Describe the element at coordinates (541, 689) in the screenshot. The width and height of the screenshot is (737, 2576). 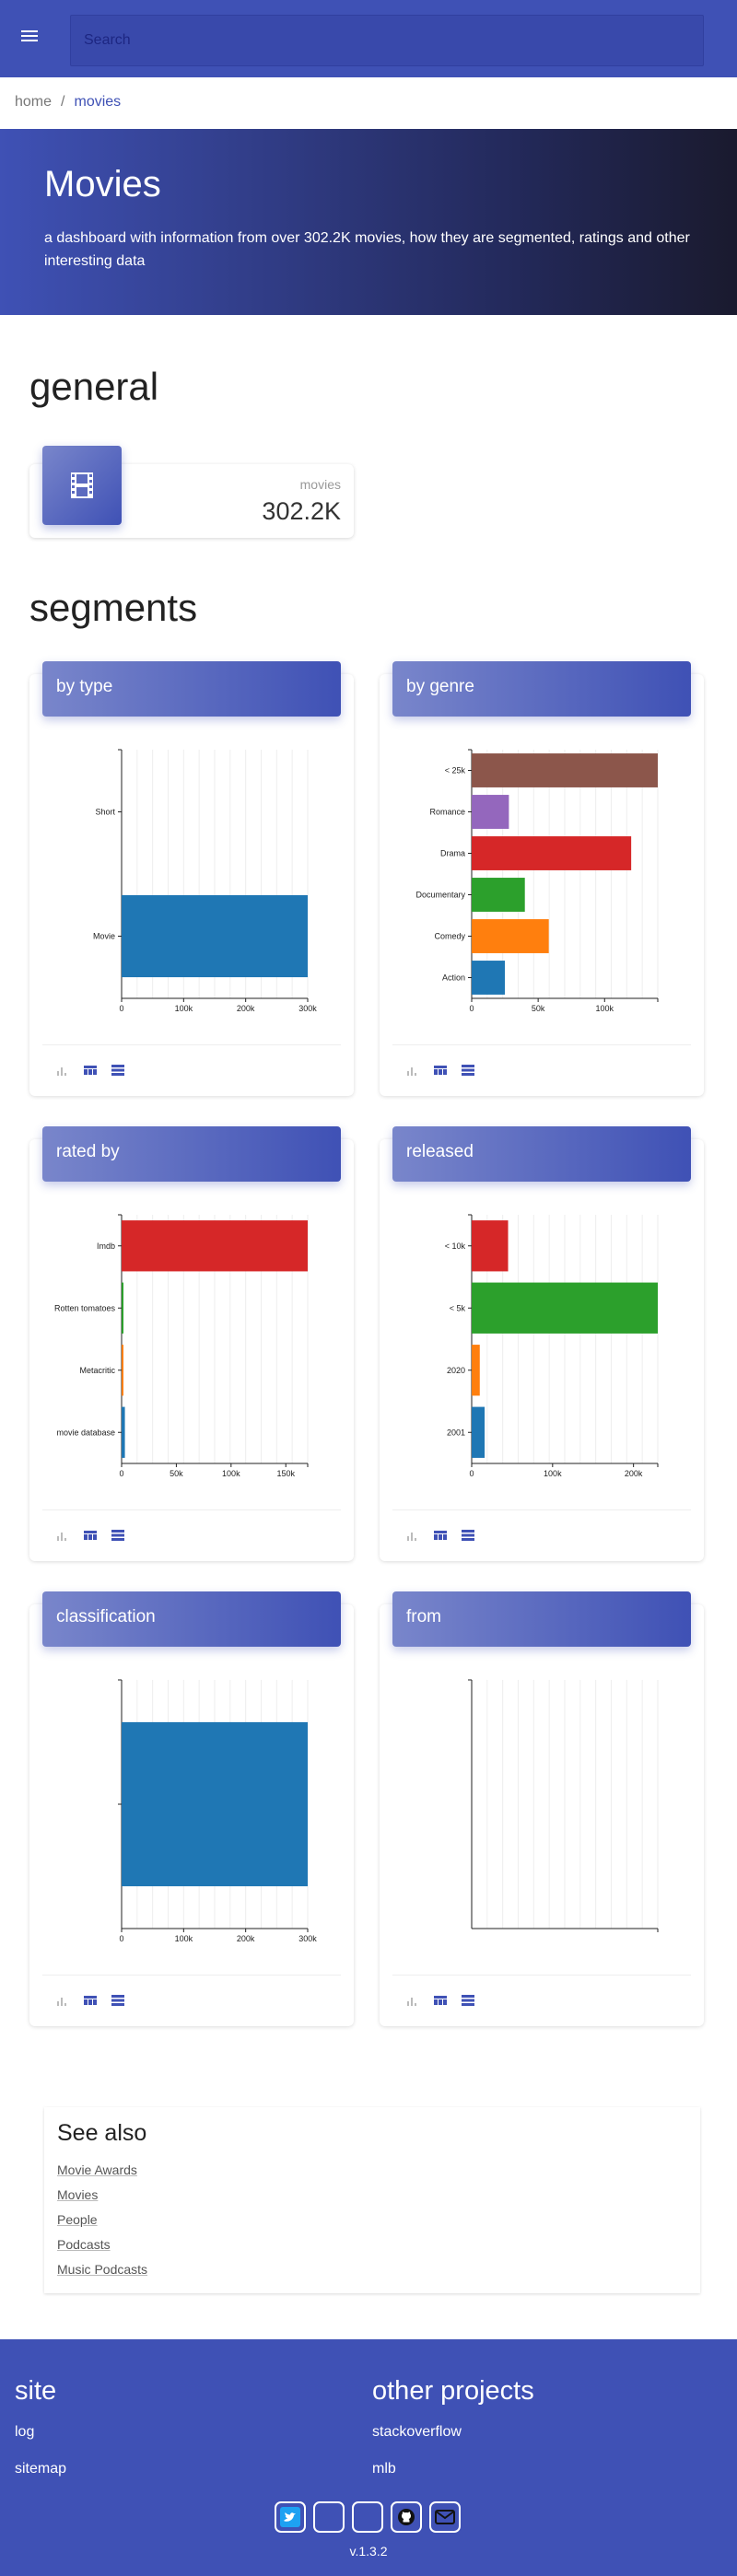
I see `card-title: by genre` at that location.